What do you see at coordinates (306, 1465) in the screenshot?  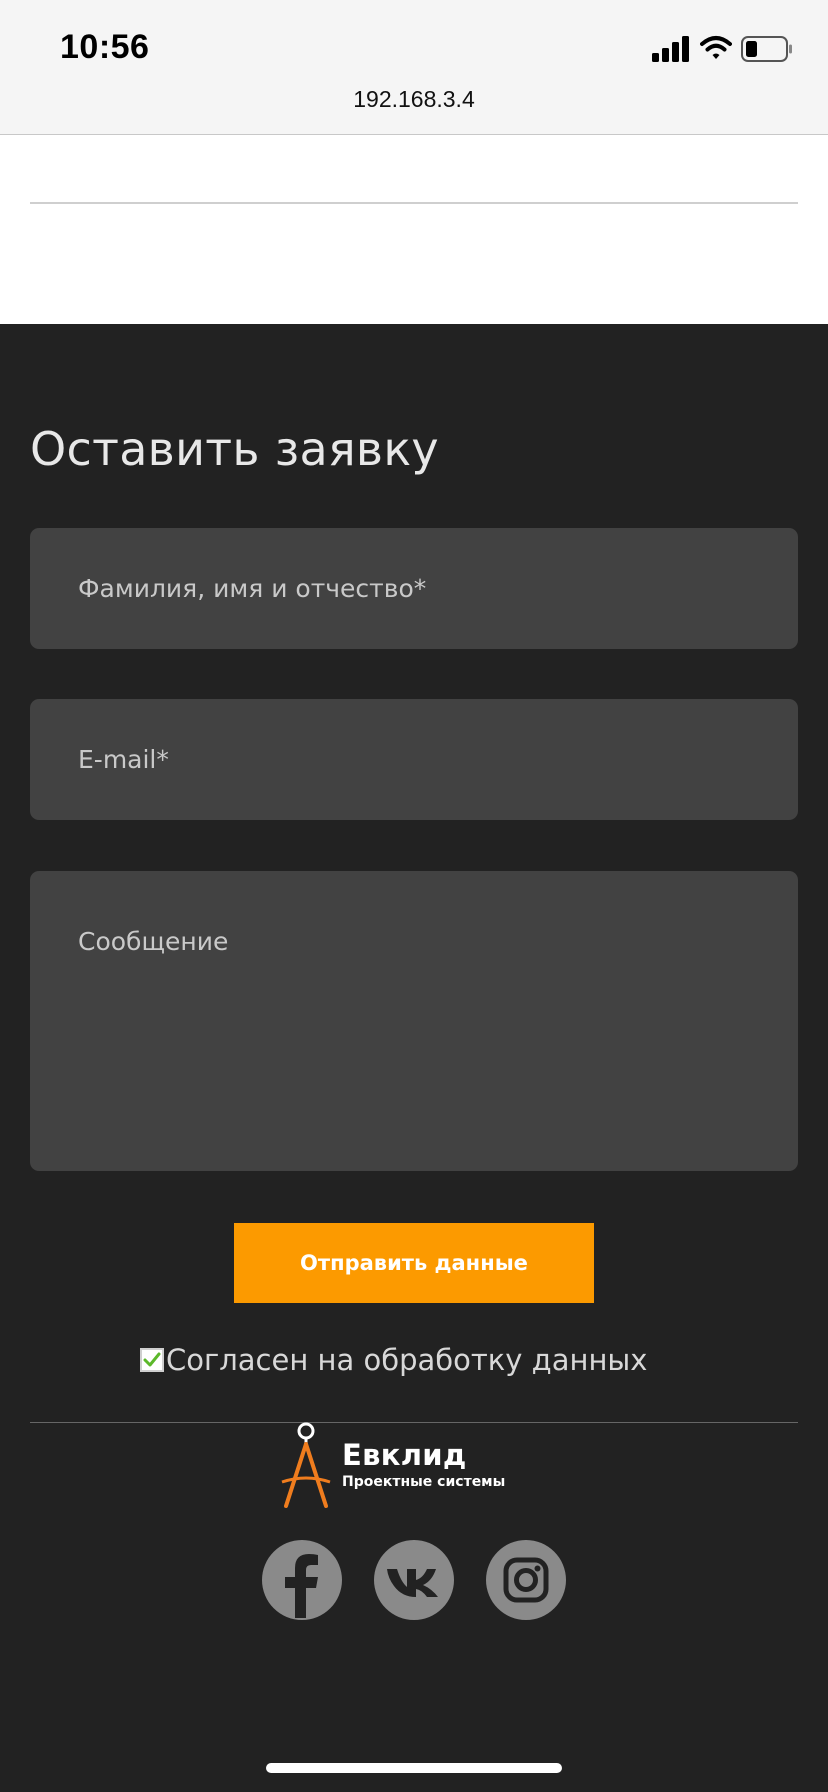 I see `compass-logo-icon` at bounding box center [306, 1465].